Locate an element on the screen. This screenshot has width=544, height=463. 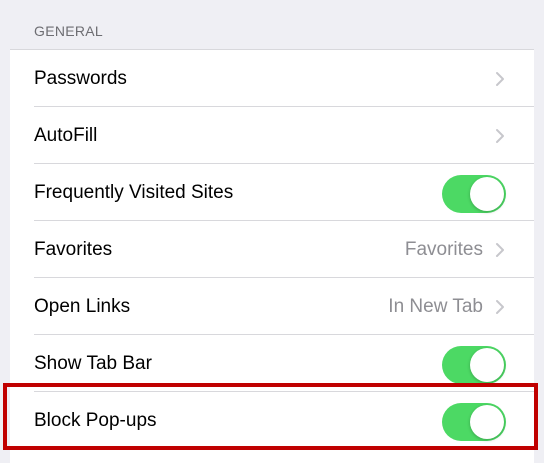
row-value-favorites: Favorites is located at coordinates (443, 249).